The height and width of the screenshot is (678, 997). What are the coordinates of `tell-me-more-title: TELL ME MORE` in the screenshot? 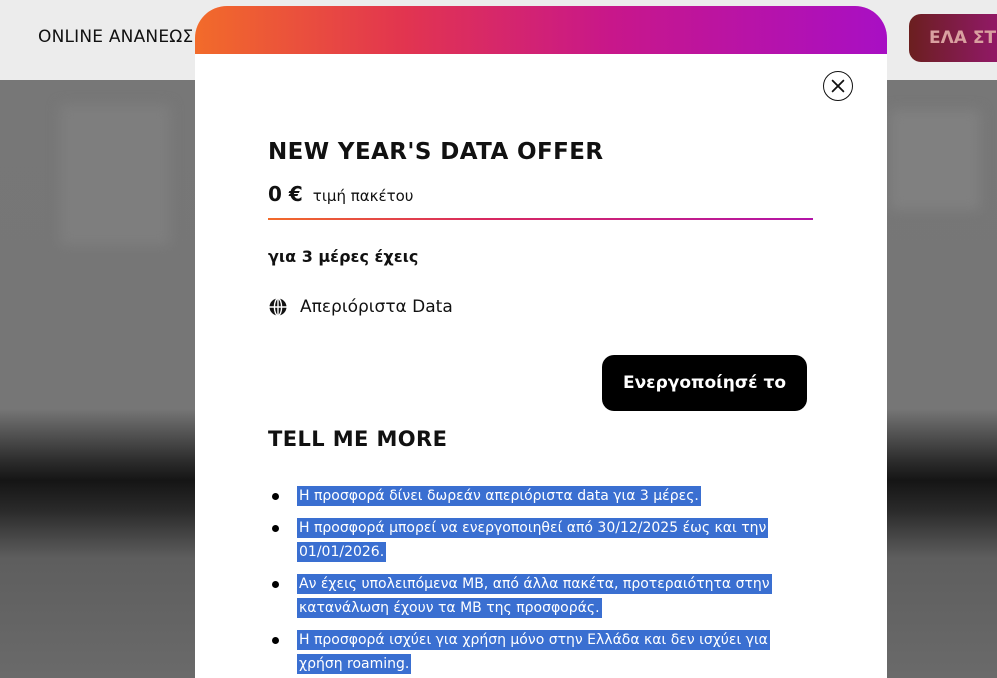 It's located at (358, 439).